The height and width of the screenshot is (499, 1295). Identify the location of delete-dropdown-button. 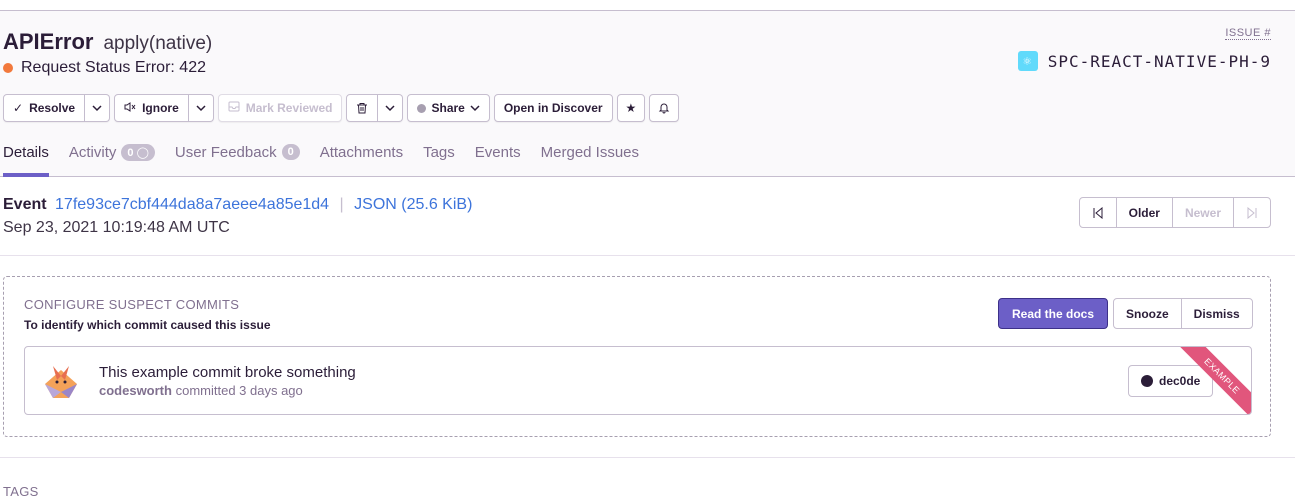
(391, 108).